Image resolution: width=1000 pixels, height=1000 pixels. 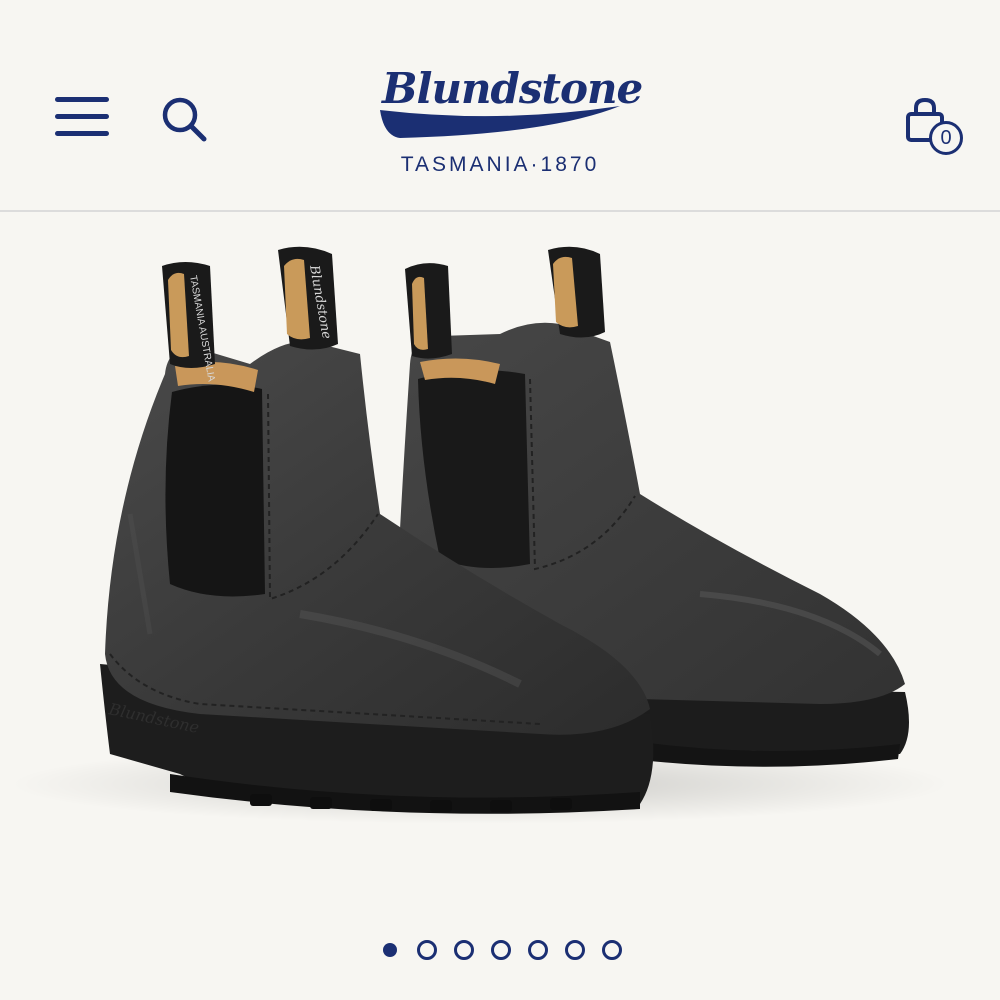 I want to click on brand-logo: Blundstone, so click(x=506, y=102).